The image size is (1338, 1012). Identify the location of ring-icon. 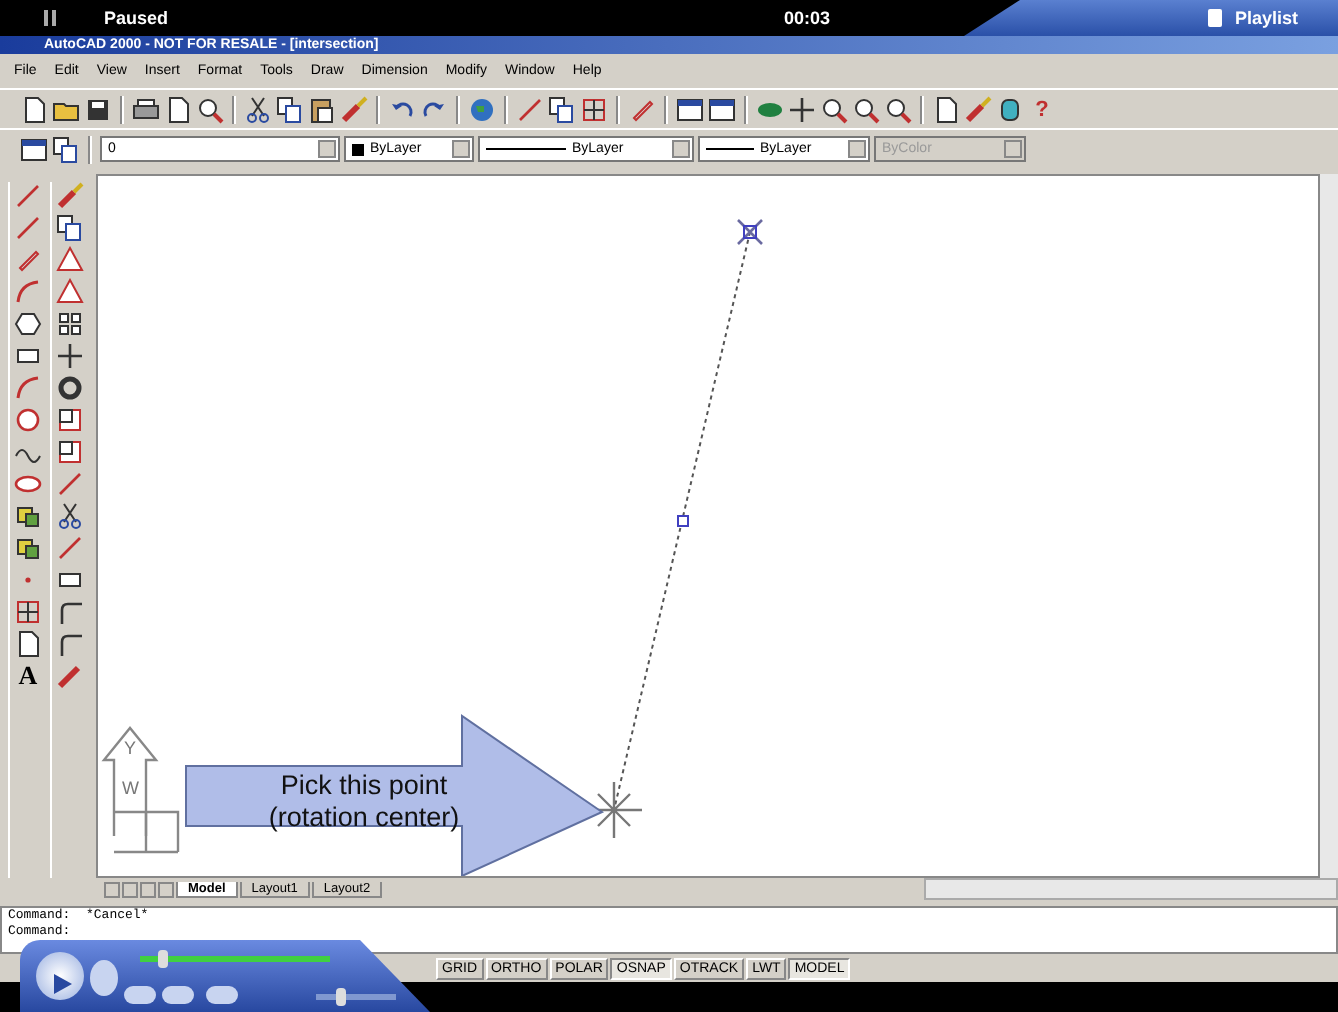
(70, 388).